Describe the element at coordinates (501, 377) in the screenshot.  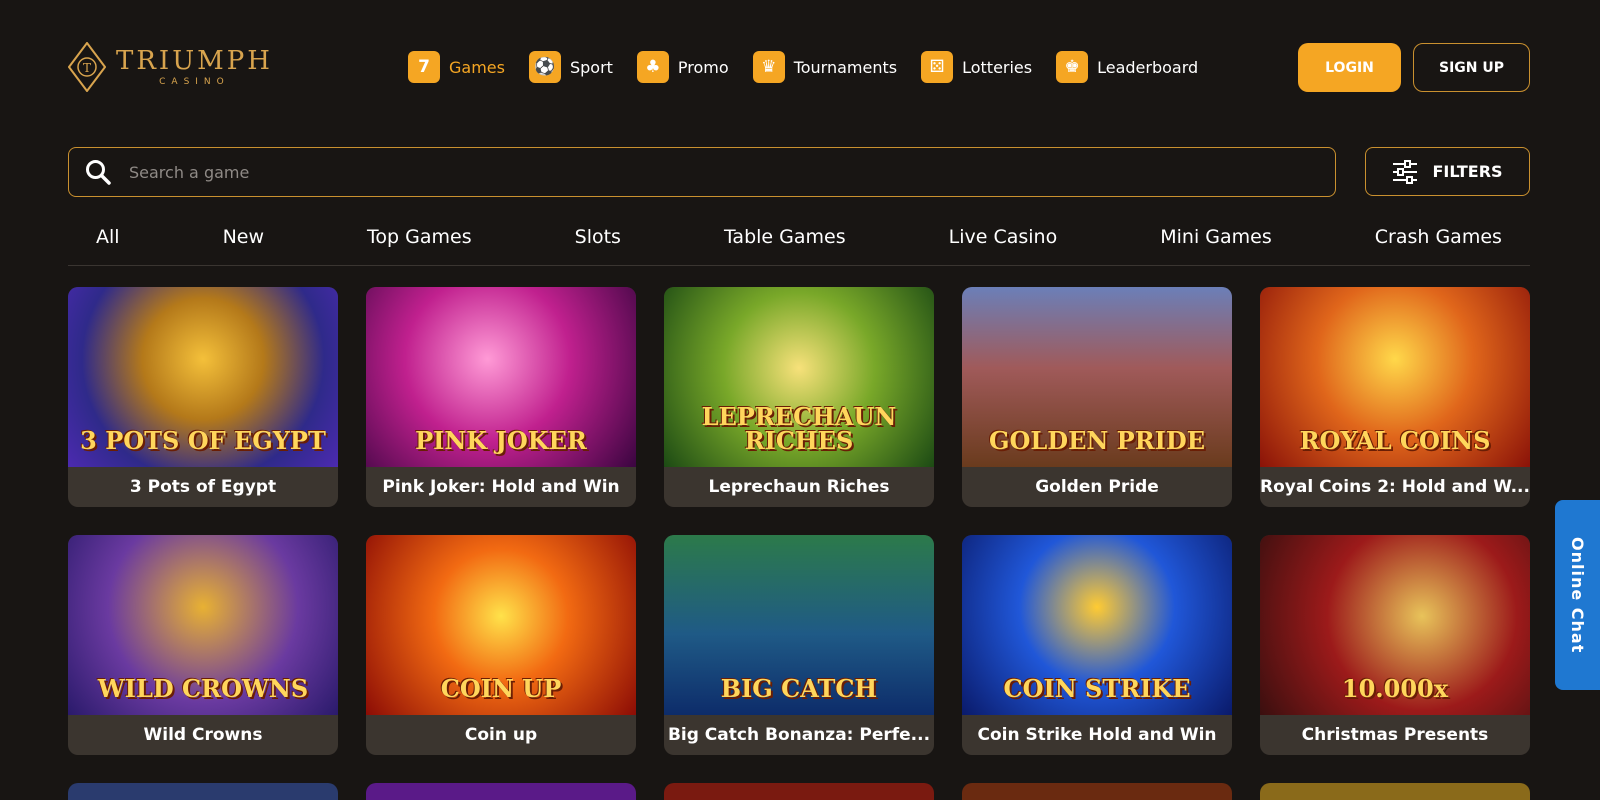
I see `game-thumbnail: PINK JOKER` at that location.